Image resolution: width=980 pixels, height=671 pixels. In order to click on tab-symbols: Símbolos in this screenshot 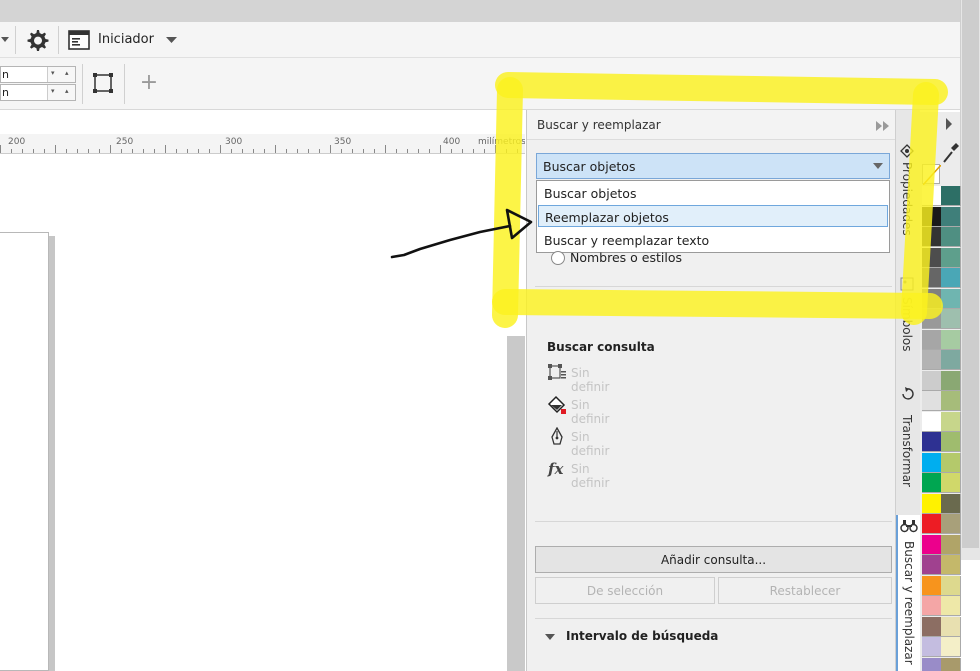, I will do `click(908, 325)`.